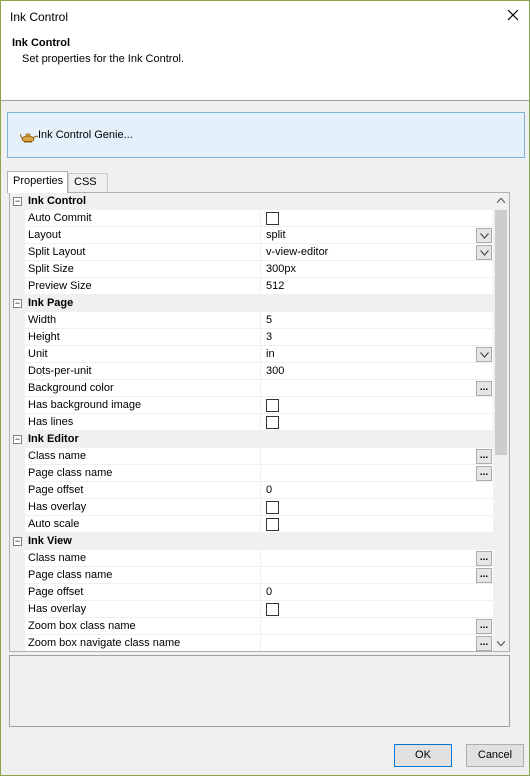 This screenshot has width=530, height=776. I want to click on property-row: Has lines, so click(252, 422).